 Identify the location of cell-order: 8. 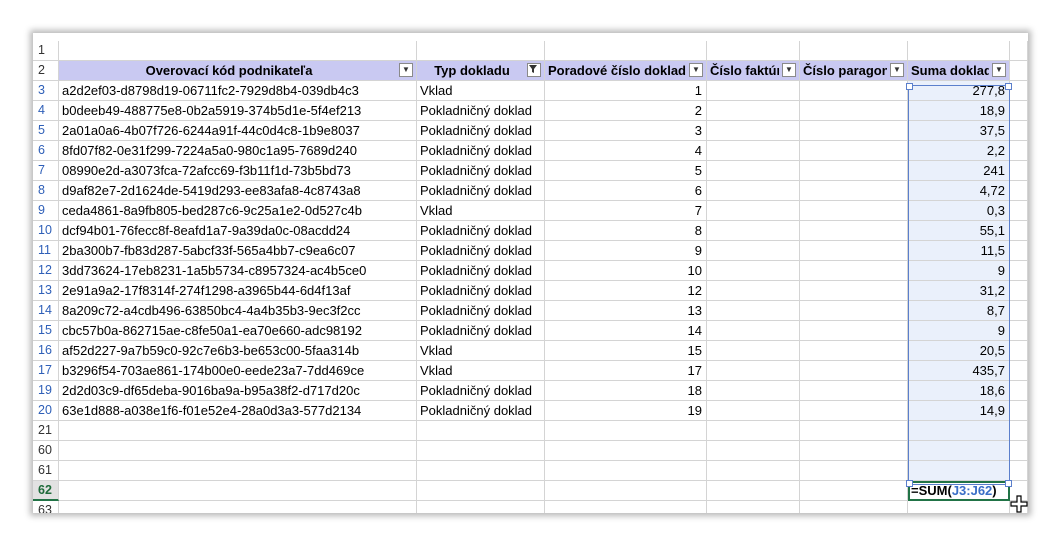
(626, 231).